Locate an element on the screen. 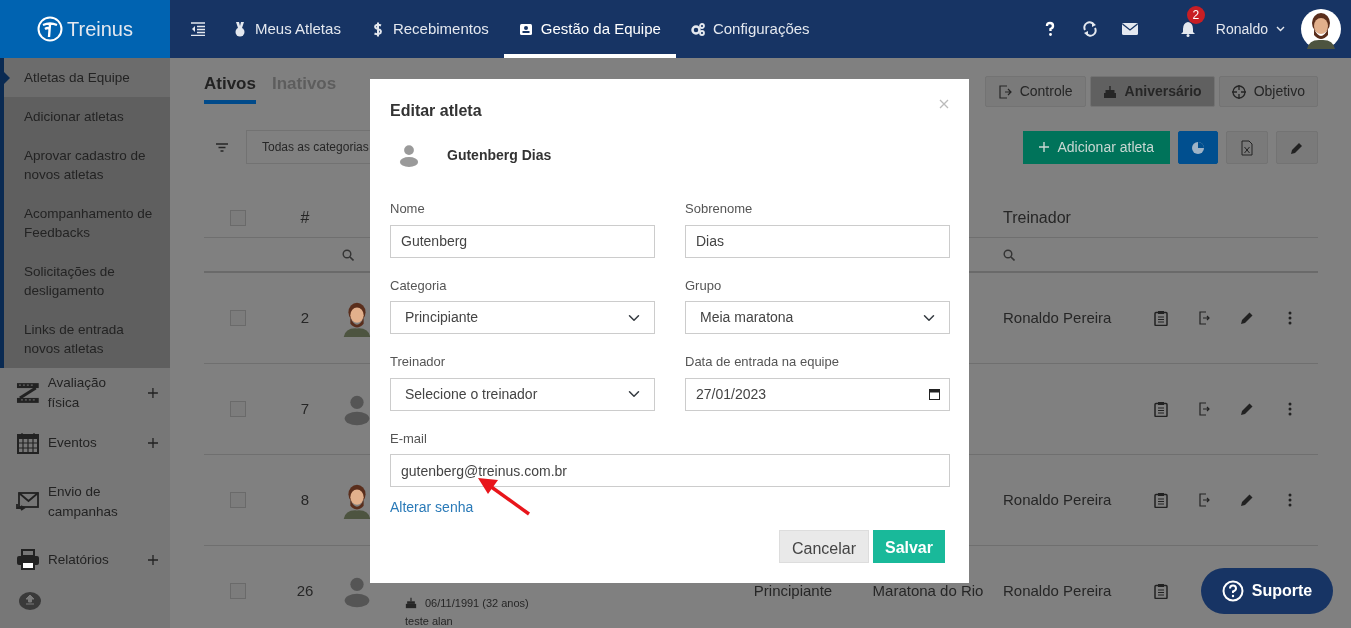 The height and width of the screenshot is (628, 1351). id-card-icon is located at coordinates (525, 29).